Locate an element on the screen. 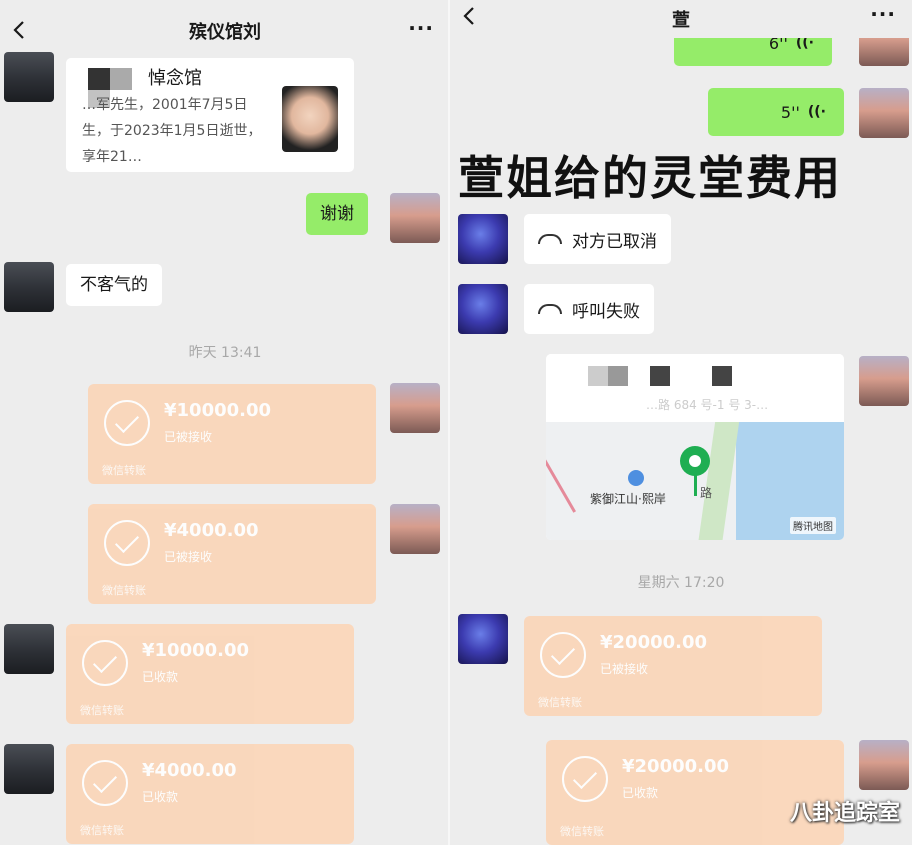 The width and height of the screenshot is (912, 845). portrait-photo is located at coordinates (310, 119).